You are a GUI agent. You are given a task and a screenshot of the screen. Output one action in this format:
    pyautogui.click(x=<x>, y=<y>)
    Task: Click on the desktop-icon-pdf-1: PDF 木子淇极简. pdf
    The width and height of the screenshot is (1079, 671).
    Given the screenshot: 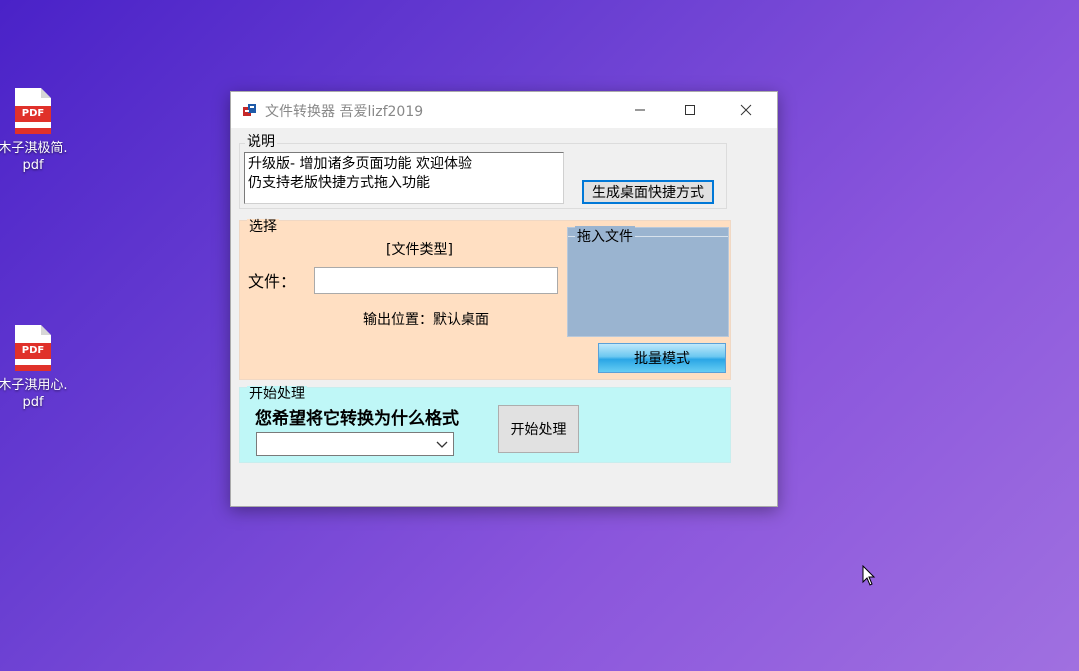 What is the action you would take?
    pyautogui.click(x=38, y=131)
    